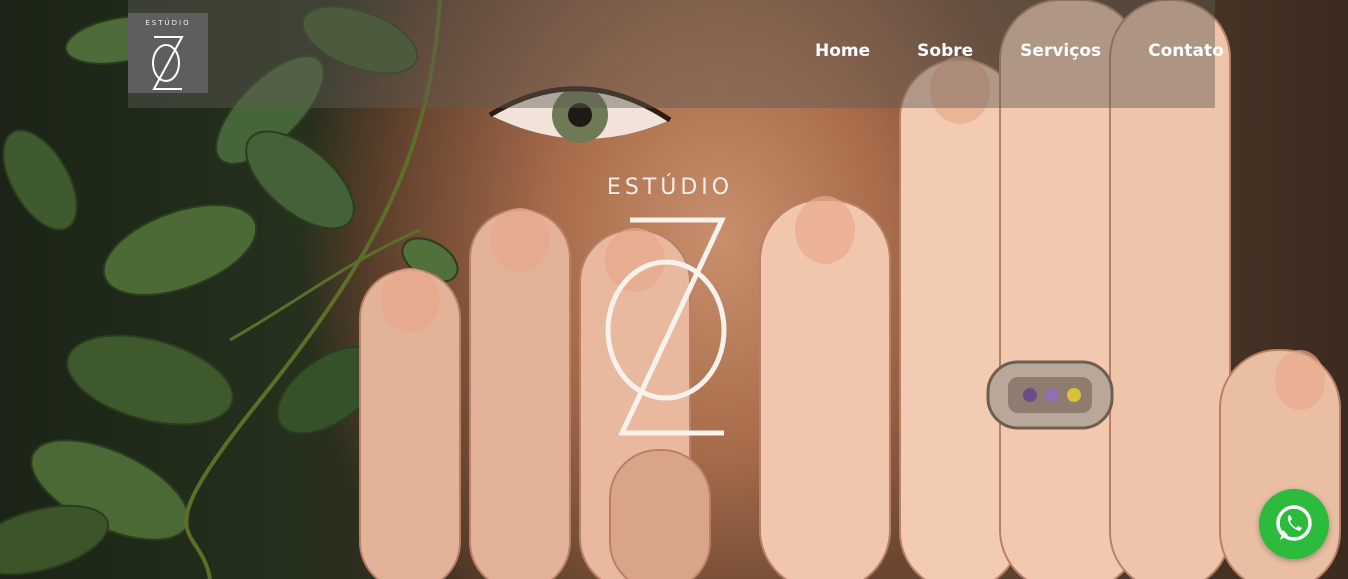 The height and width of the screenshot is (579, 1348). Describe the element at coordinates (1060, 51) in the screenshot. I see `nav-servicos: Serviços` at that location.